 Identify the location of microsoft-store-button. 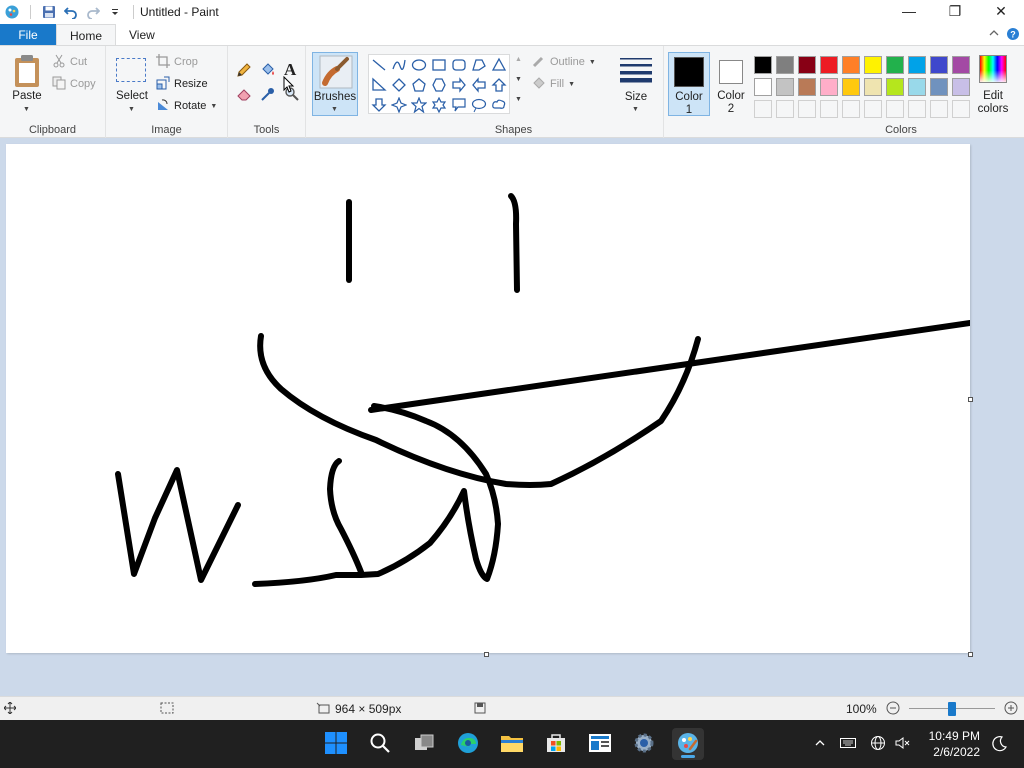
(556, 744).